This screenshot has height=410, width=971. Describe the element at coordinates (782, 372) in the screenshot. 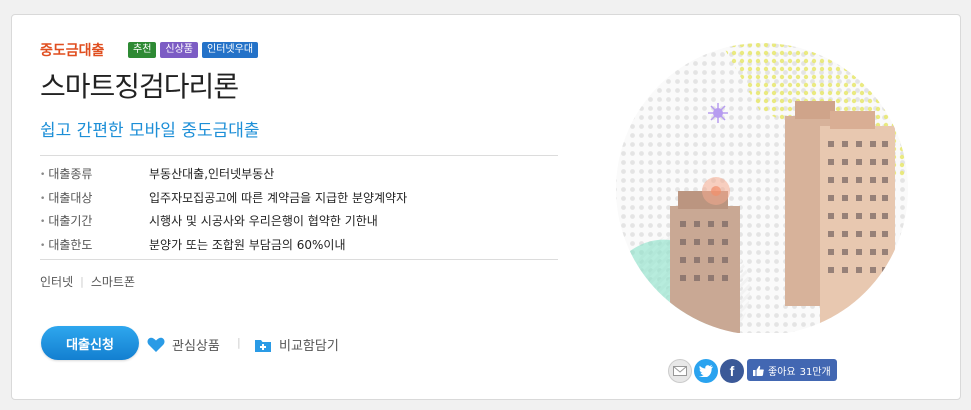

I see `like-label: 좋아요` at that location.